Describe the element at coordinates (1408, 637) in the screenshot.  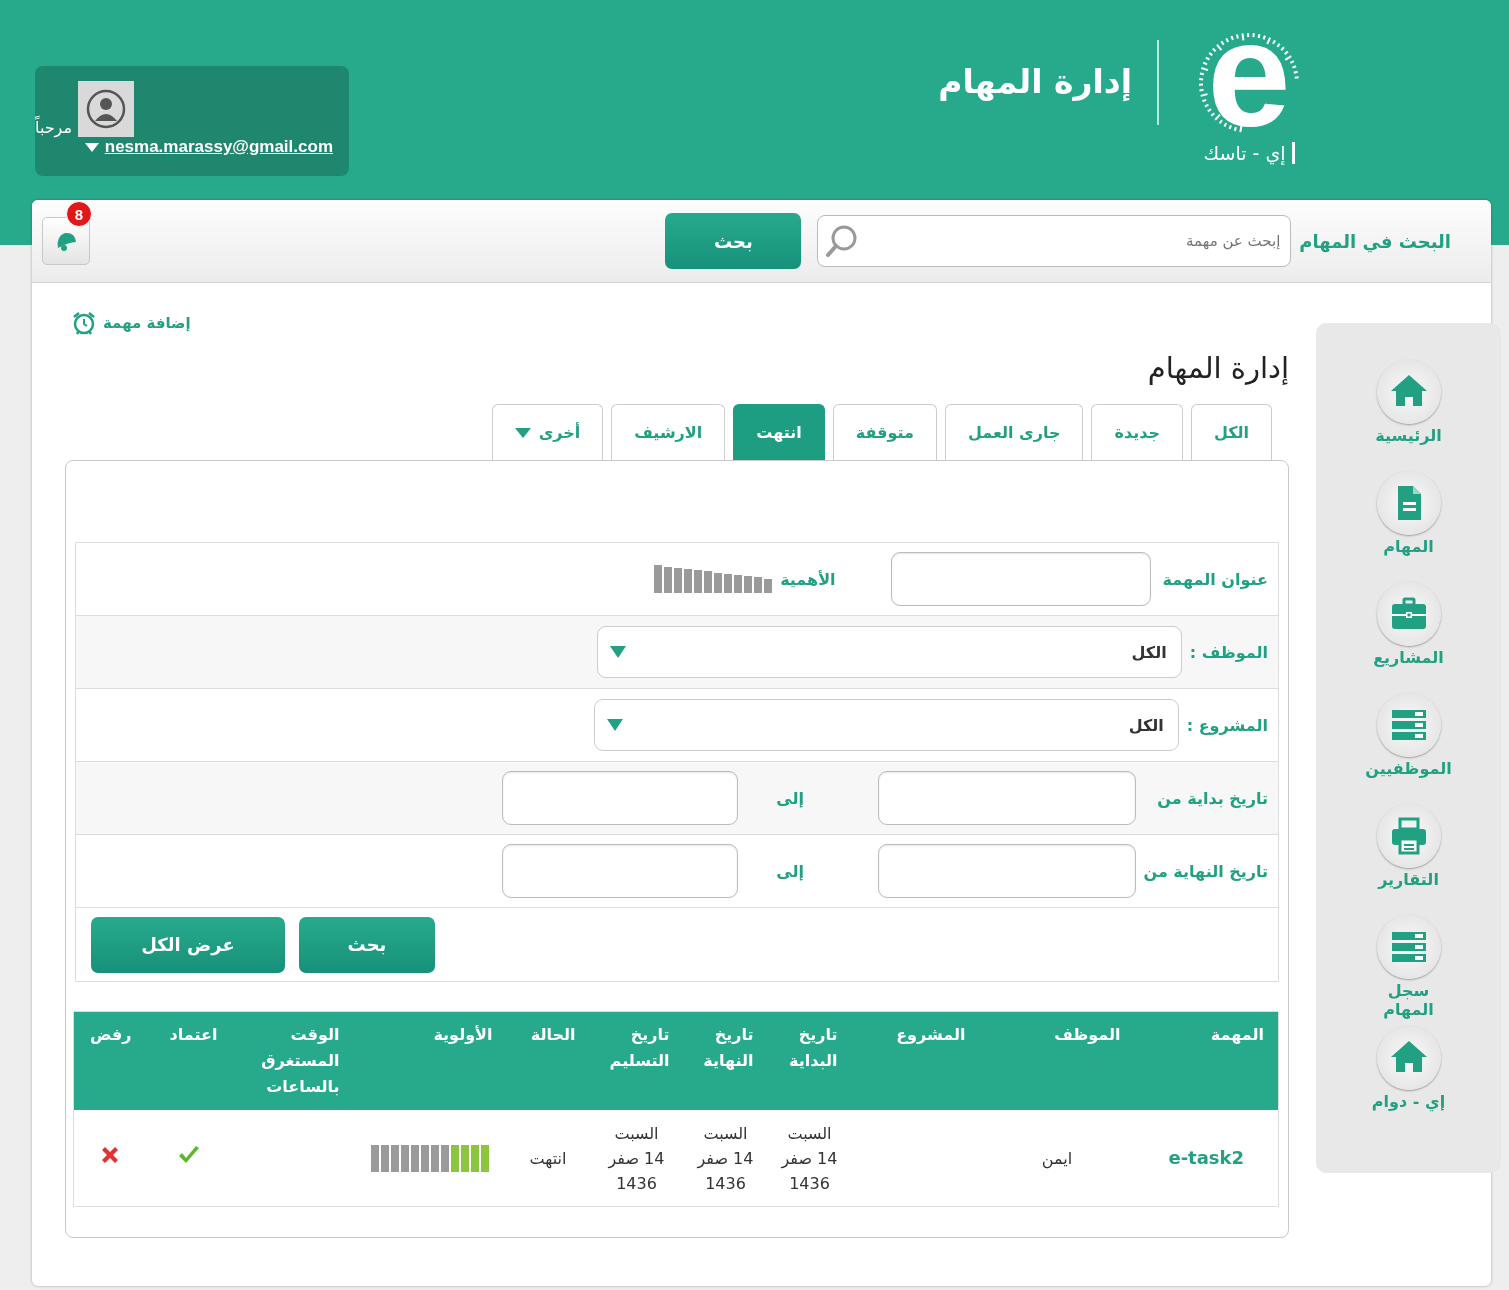
I see `sidebar-item: المشاريع` at that location.